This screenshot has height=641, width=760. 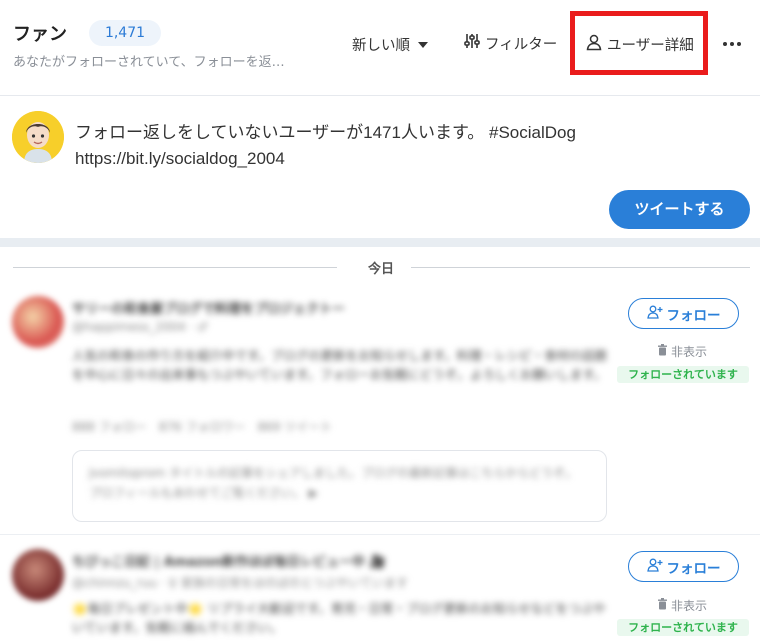 What do you see at coordinates (325, 132) in the screenshot?
I see `suggested-tweet-line1: フォロー返しをしていないユーザーが1471人います。 #SocialDog` at bounding box center [325, 132].